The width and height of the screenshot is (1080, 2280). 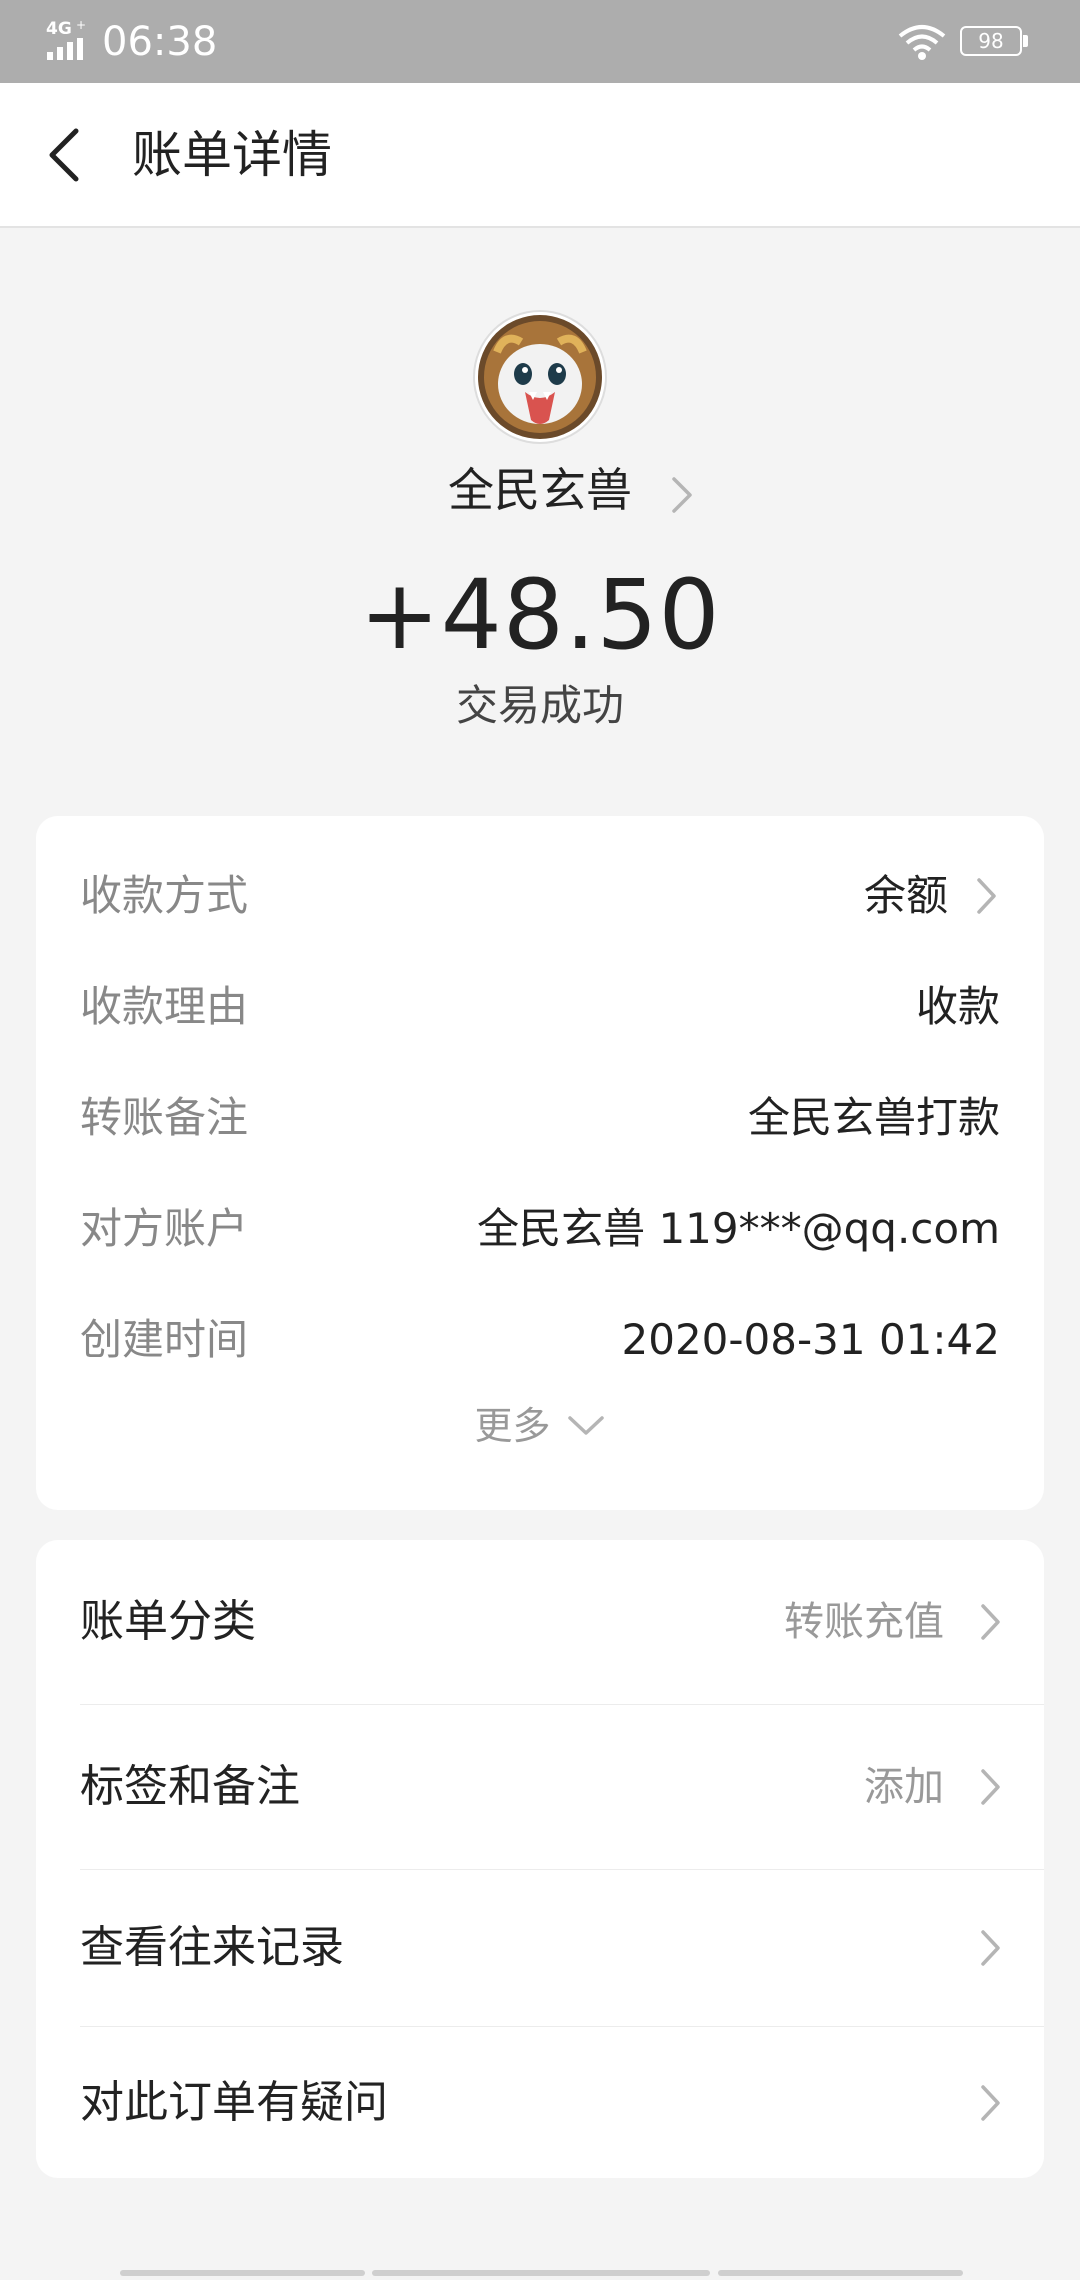 What do you see at coordinates (164, 895) in the screenshot?
I see `detail-label: 收款方式` at bounding box center [164, 895].